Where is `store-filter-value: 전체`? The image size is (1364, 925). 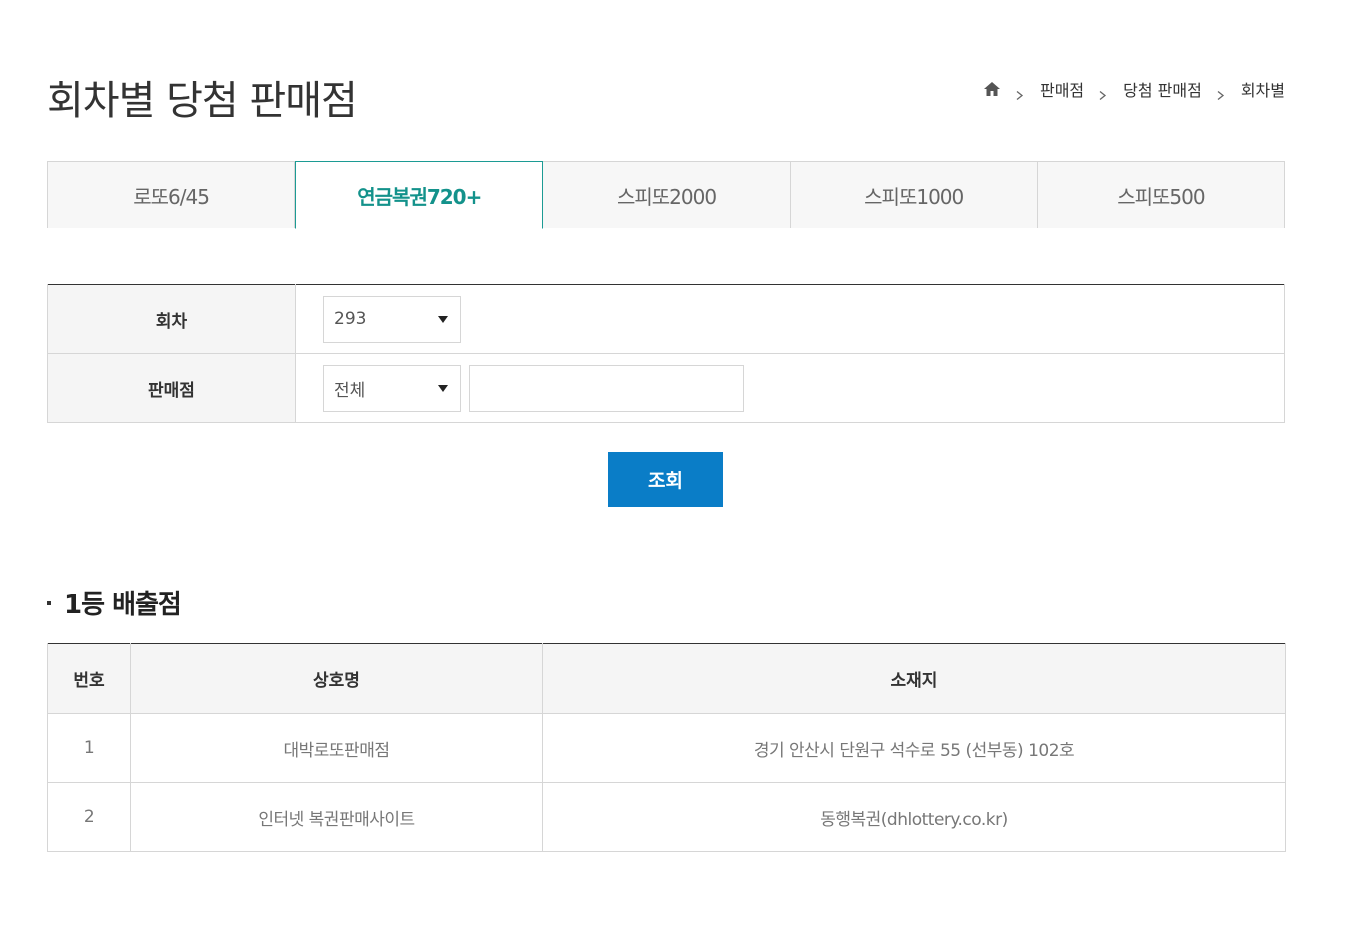 store-filter-value: 전체 is located at coordinates (350, 390).